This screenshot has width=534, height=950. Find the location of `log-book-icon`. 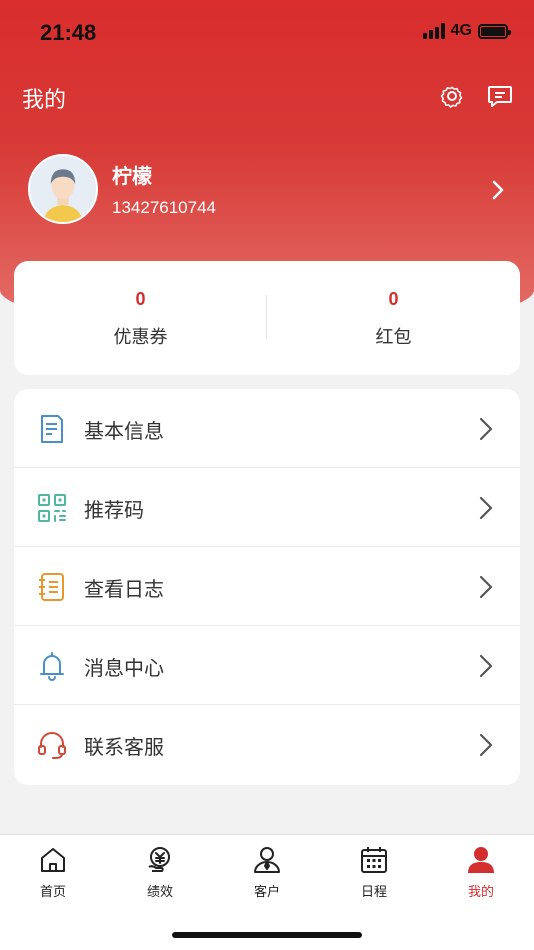

log-book-icon is located at coordinates (51, 587).